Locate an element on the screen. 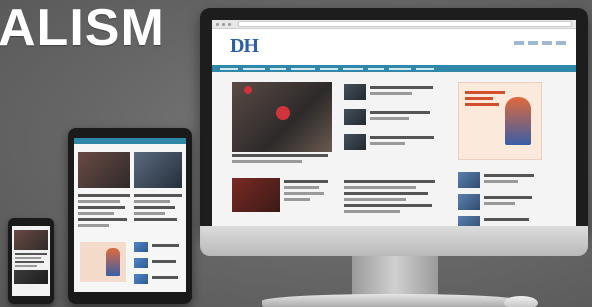  site-logo: DH is located at coordinates (244, 46).